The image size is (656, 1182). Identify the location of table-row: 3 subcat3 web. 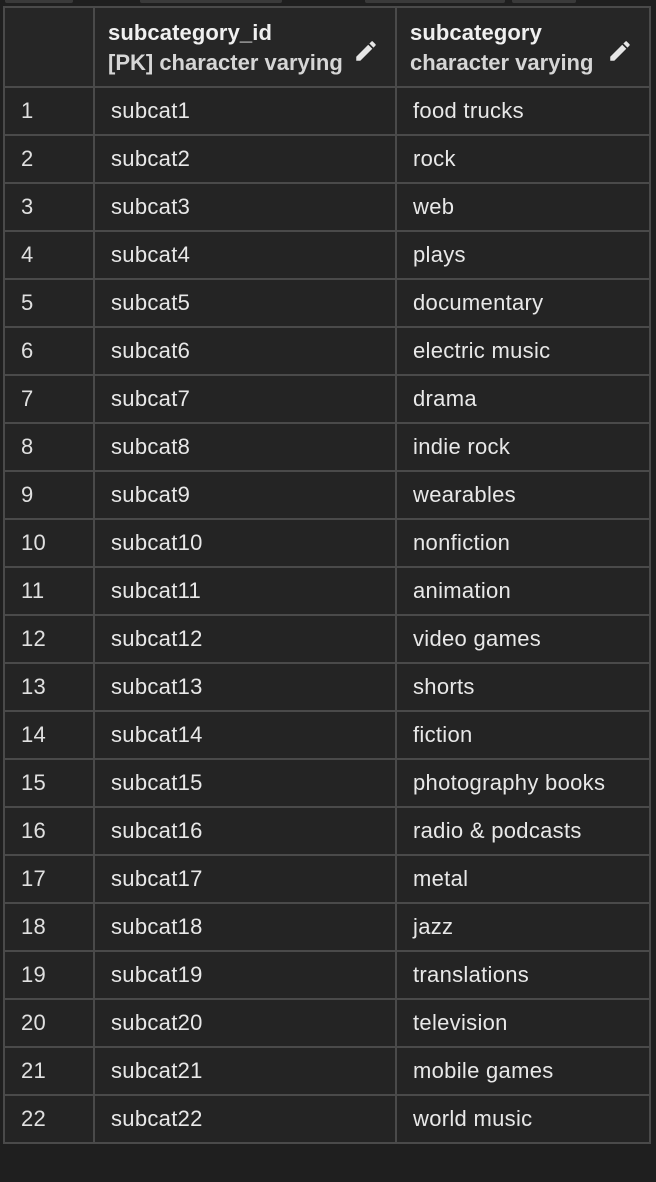
(327, 207).